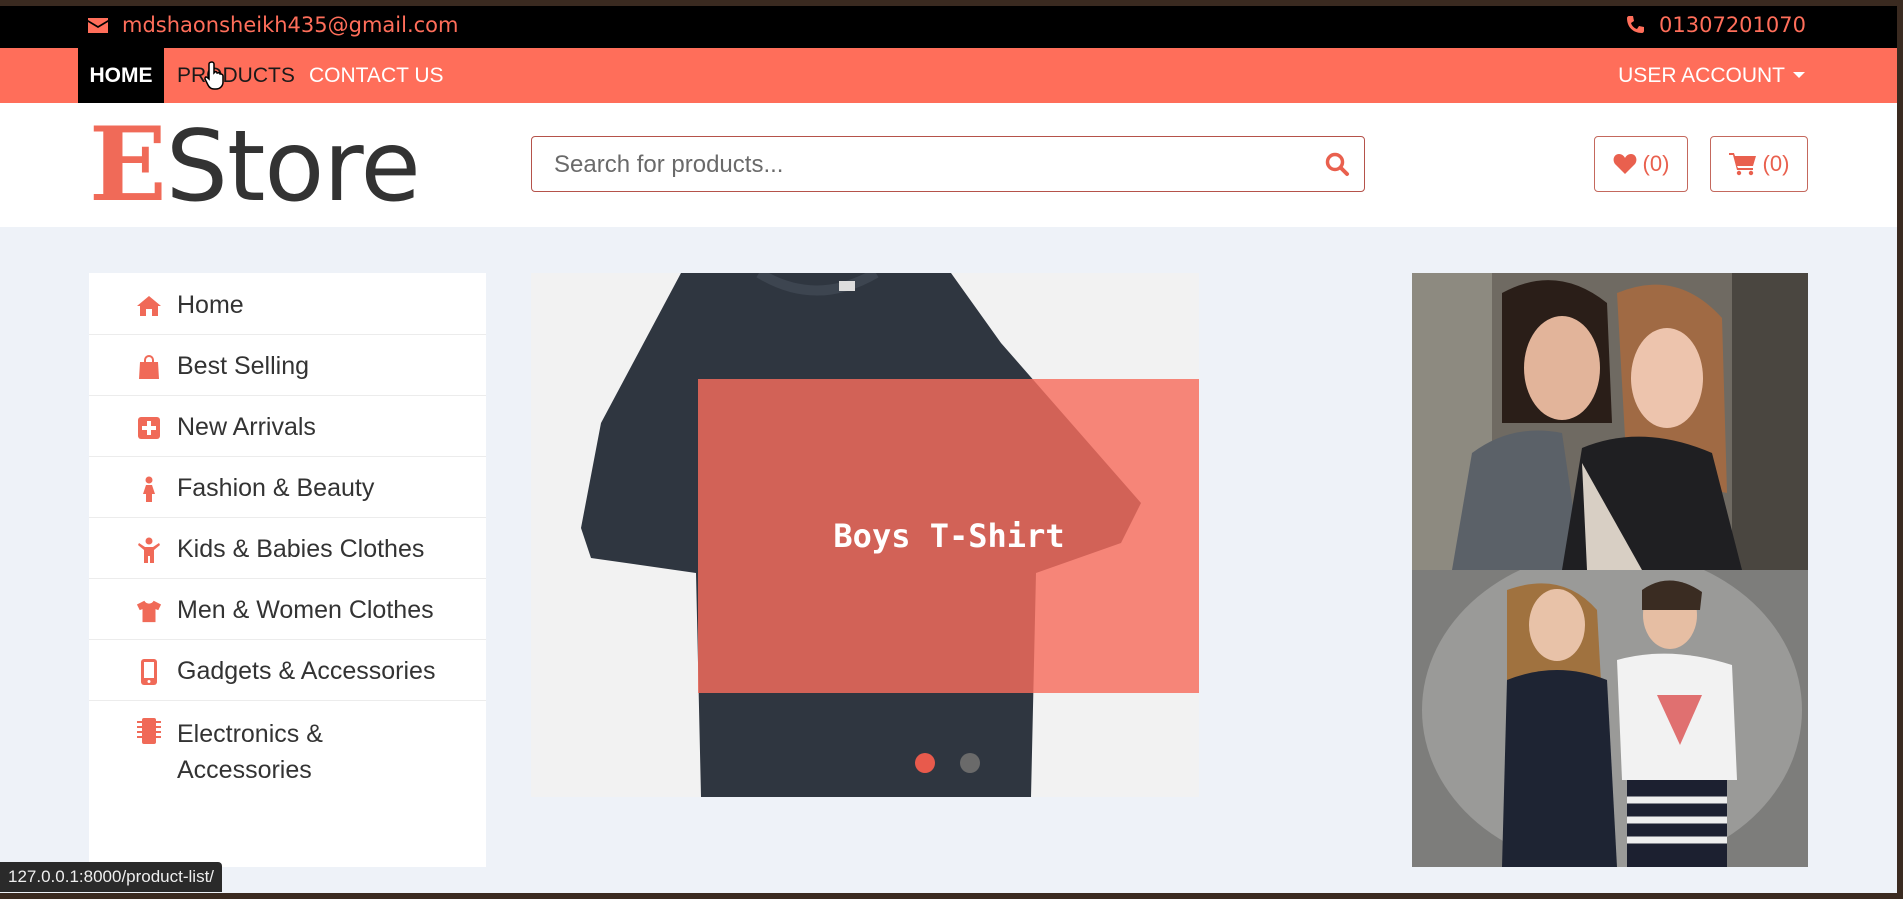  I want to click on heart-icon, so click(1624, 164).